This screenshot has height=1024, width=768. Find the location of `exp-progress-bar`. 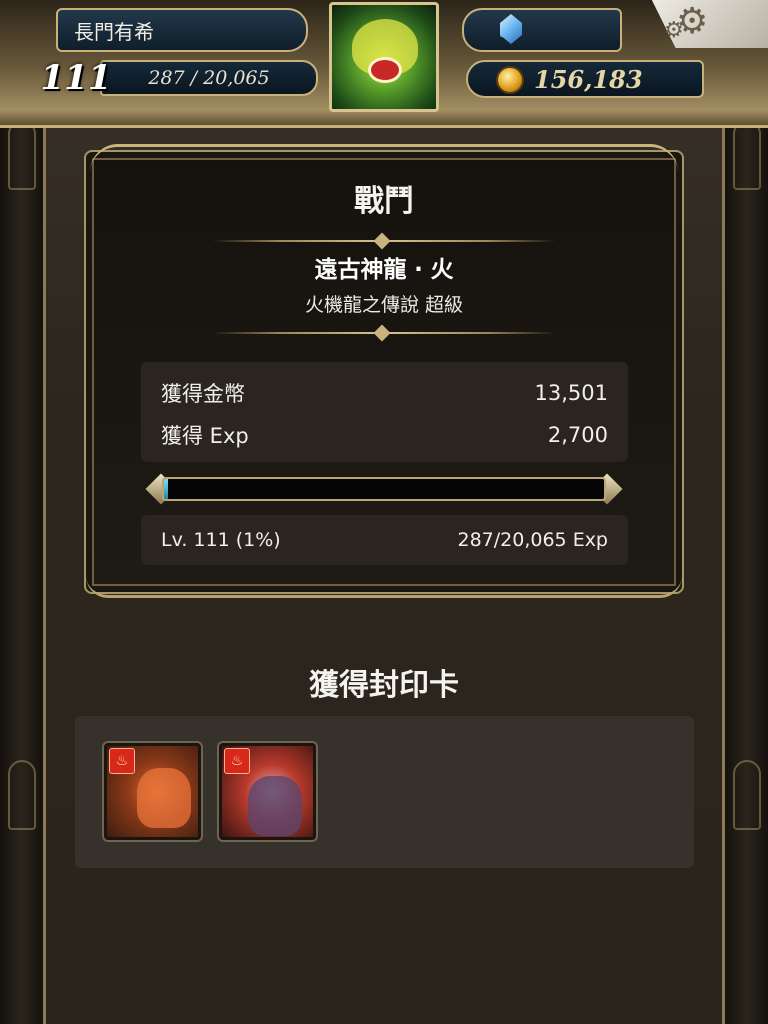

exp-progress-bar is located at coordinates (384, 489).